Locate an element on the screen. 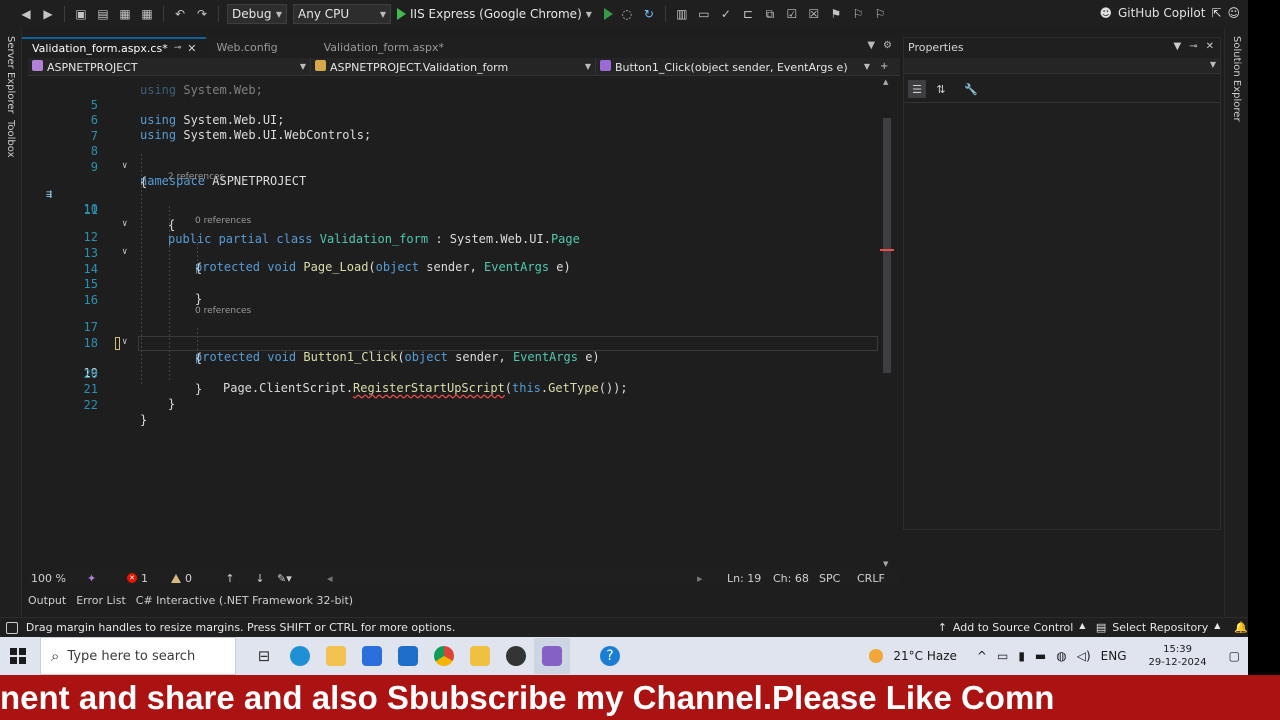 The height and width of the screenshot is (720, 1280). copilot-label: GitHub Copilot is located at coordinates (1161, 13).